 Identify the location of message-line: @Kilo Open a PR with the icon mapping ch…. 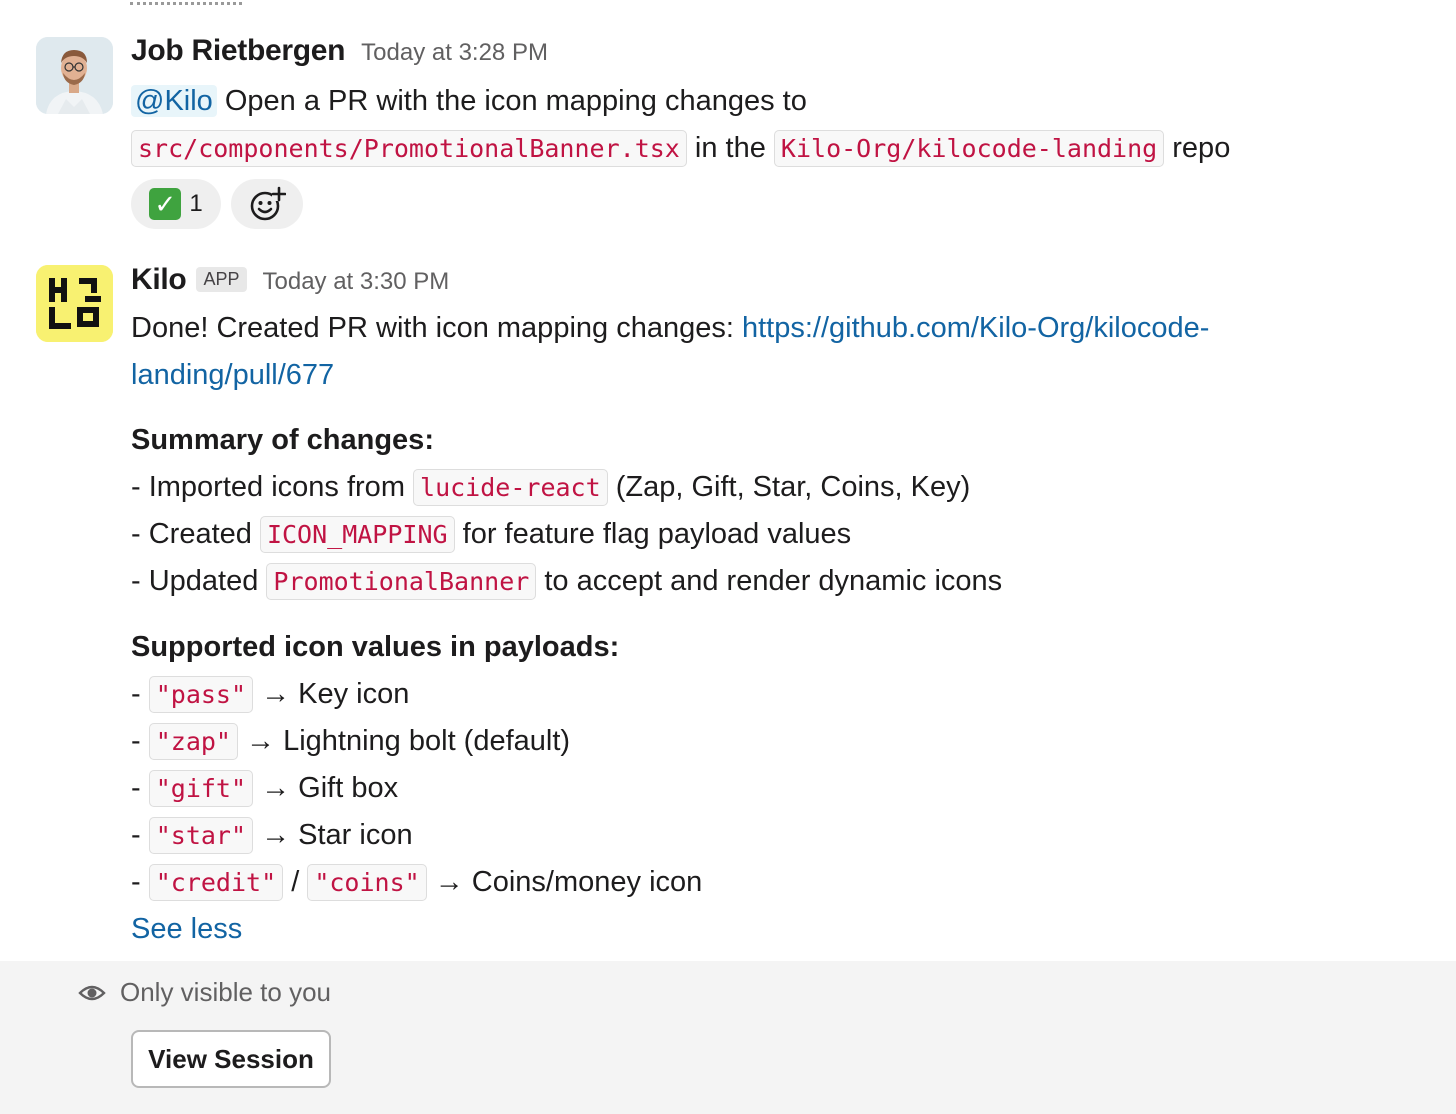
(680, 101).